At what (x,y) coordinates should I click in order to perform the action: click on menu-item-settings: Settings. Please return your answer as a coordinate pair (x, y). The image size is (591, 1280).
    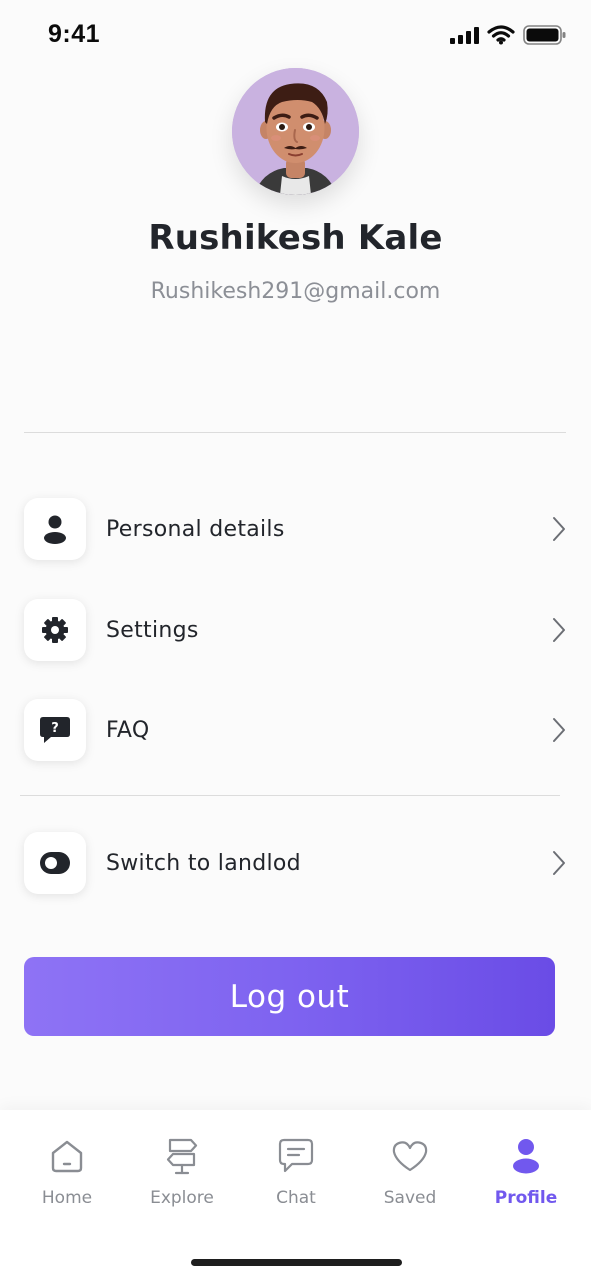
    Looking at the image, I should click on (296, 630).